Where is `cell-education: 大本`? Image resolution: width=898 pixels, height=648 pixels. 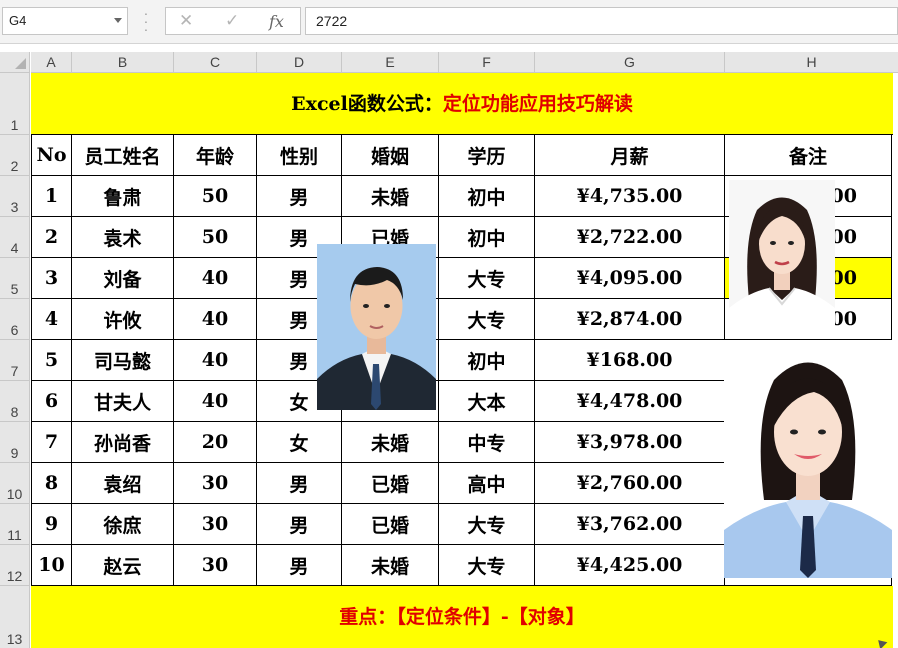
cell-education: 大本 is located at coordinates (487, 401).